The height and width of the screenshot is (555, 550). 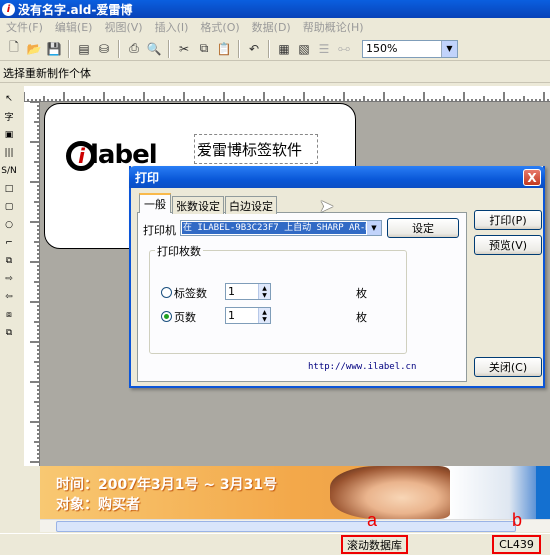 I want to click on ellipse-tool-icon: ○, so click(x=9, y=224).